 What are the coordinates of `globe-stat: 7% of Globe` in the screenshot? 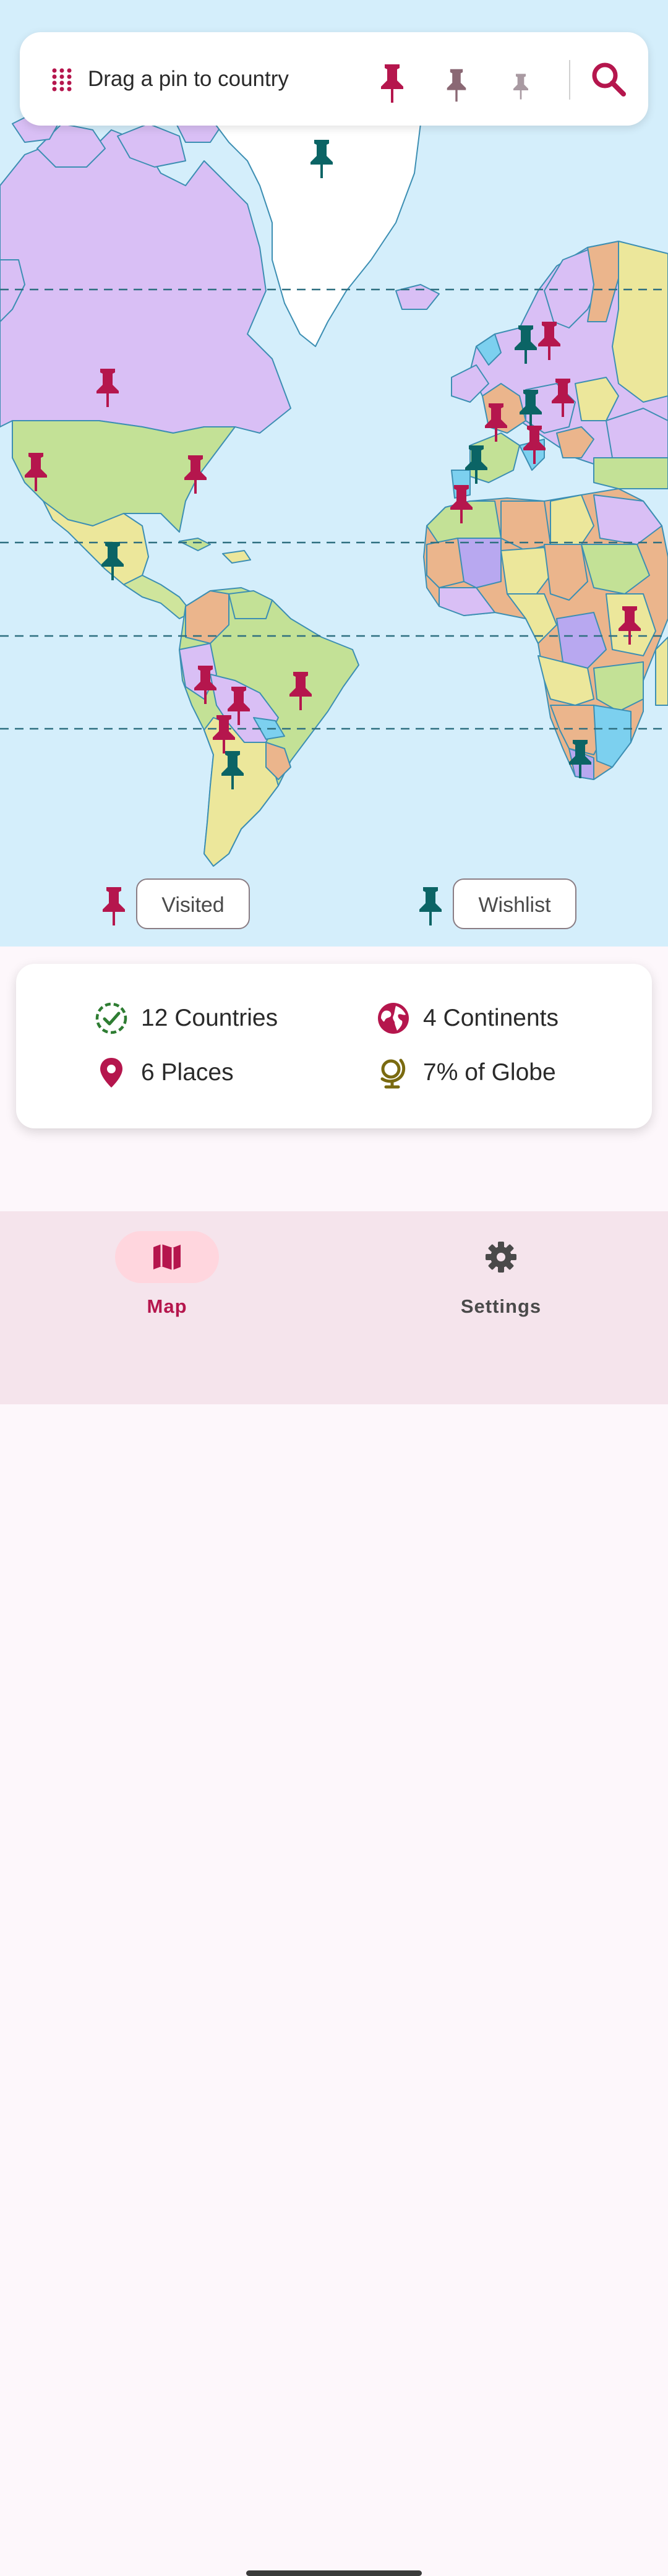 It's located at (466, 1072).